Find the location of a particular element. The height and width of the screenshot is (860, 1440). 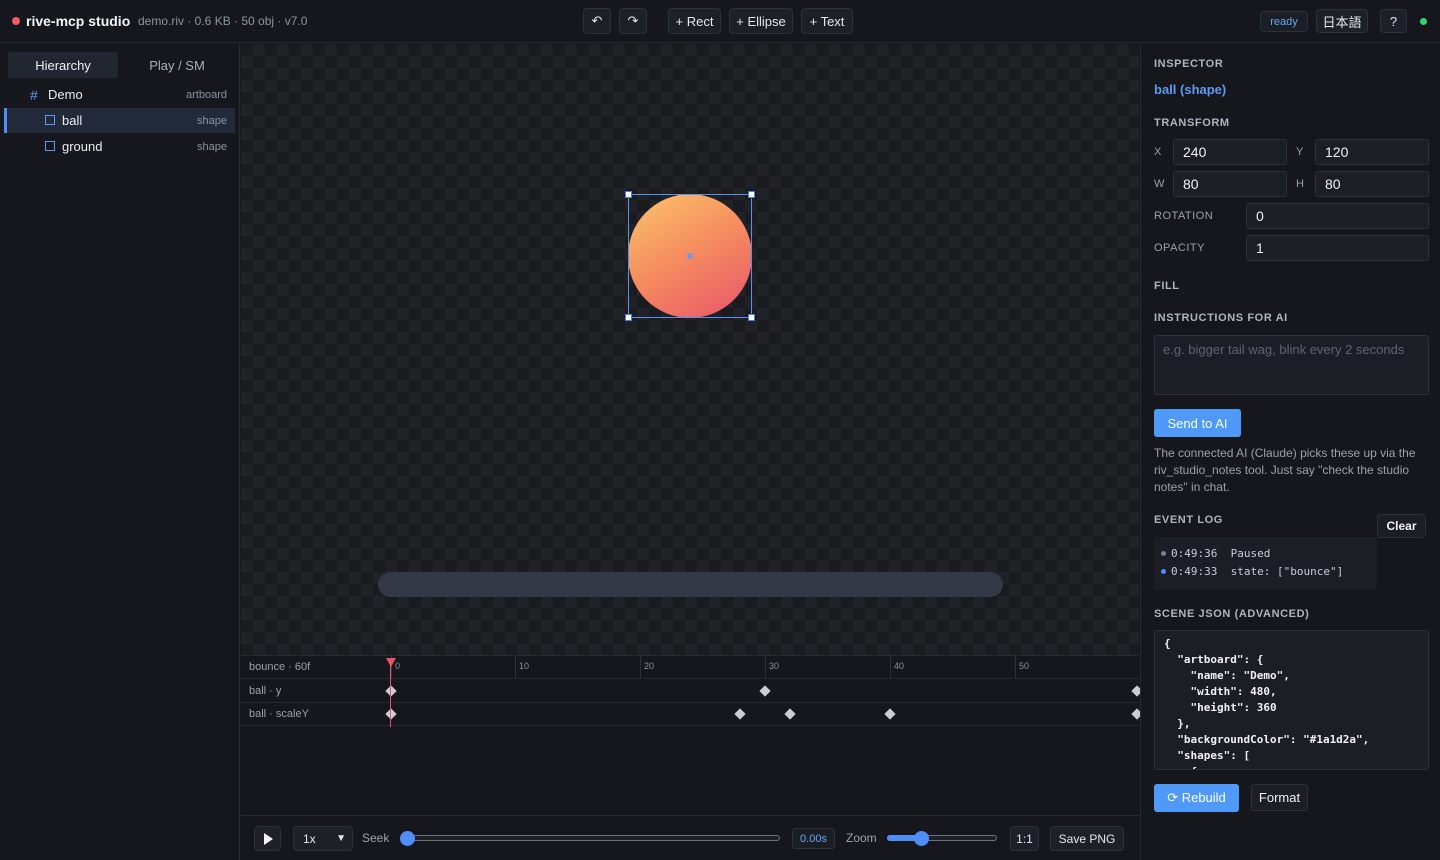

ruler-label: 10 is located at coordinates (524, 666).